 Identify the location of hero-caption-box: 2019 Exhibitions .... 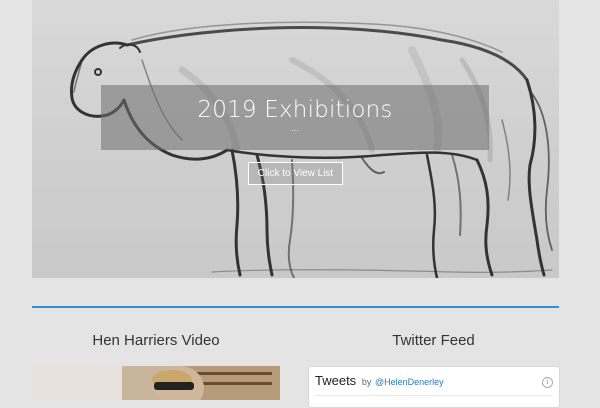
(295, 117).